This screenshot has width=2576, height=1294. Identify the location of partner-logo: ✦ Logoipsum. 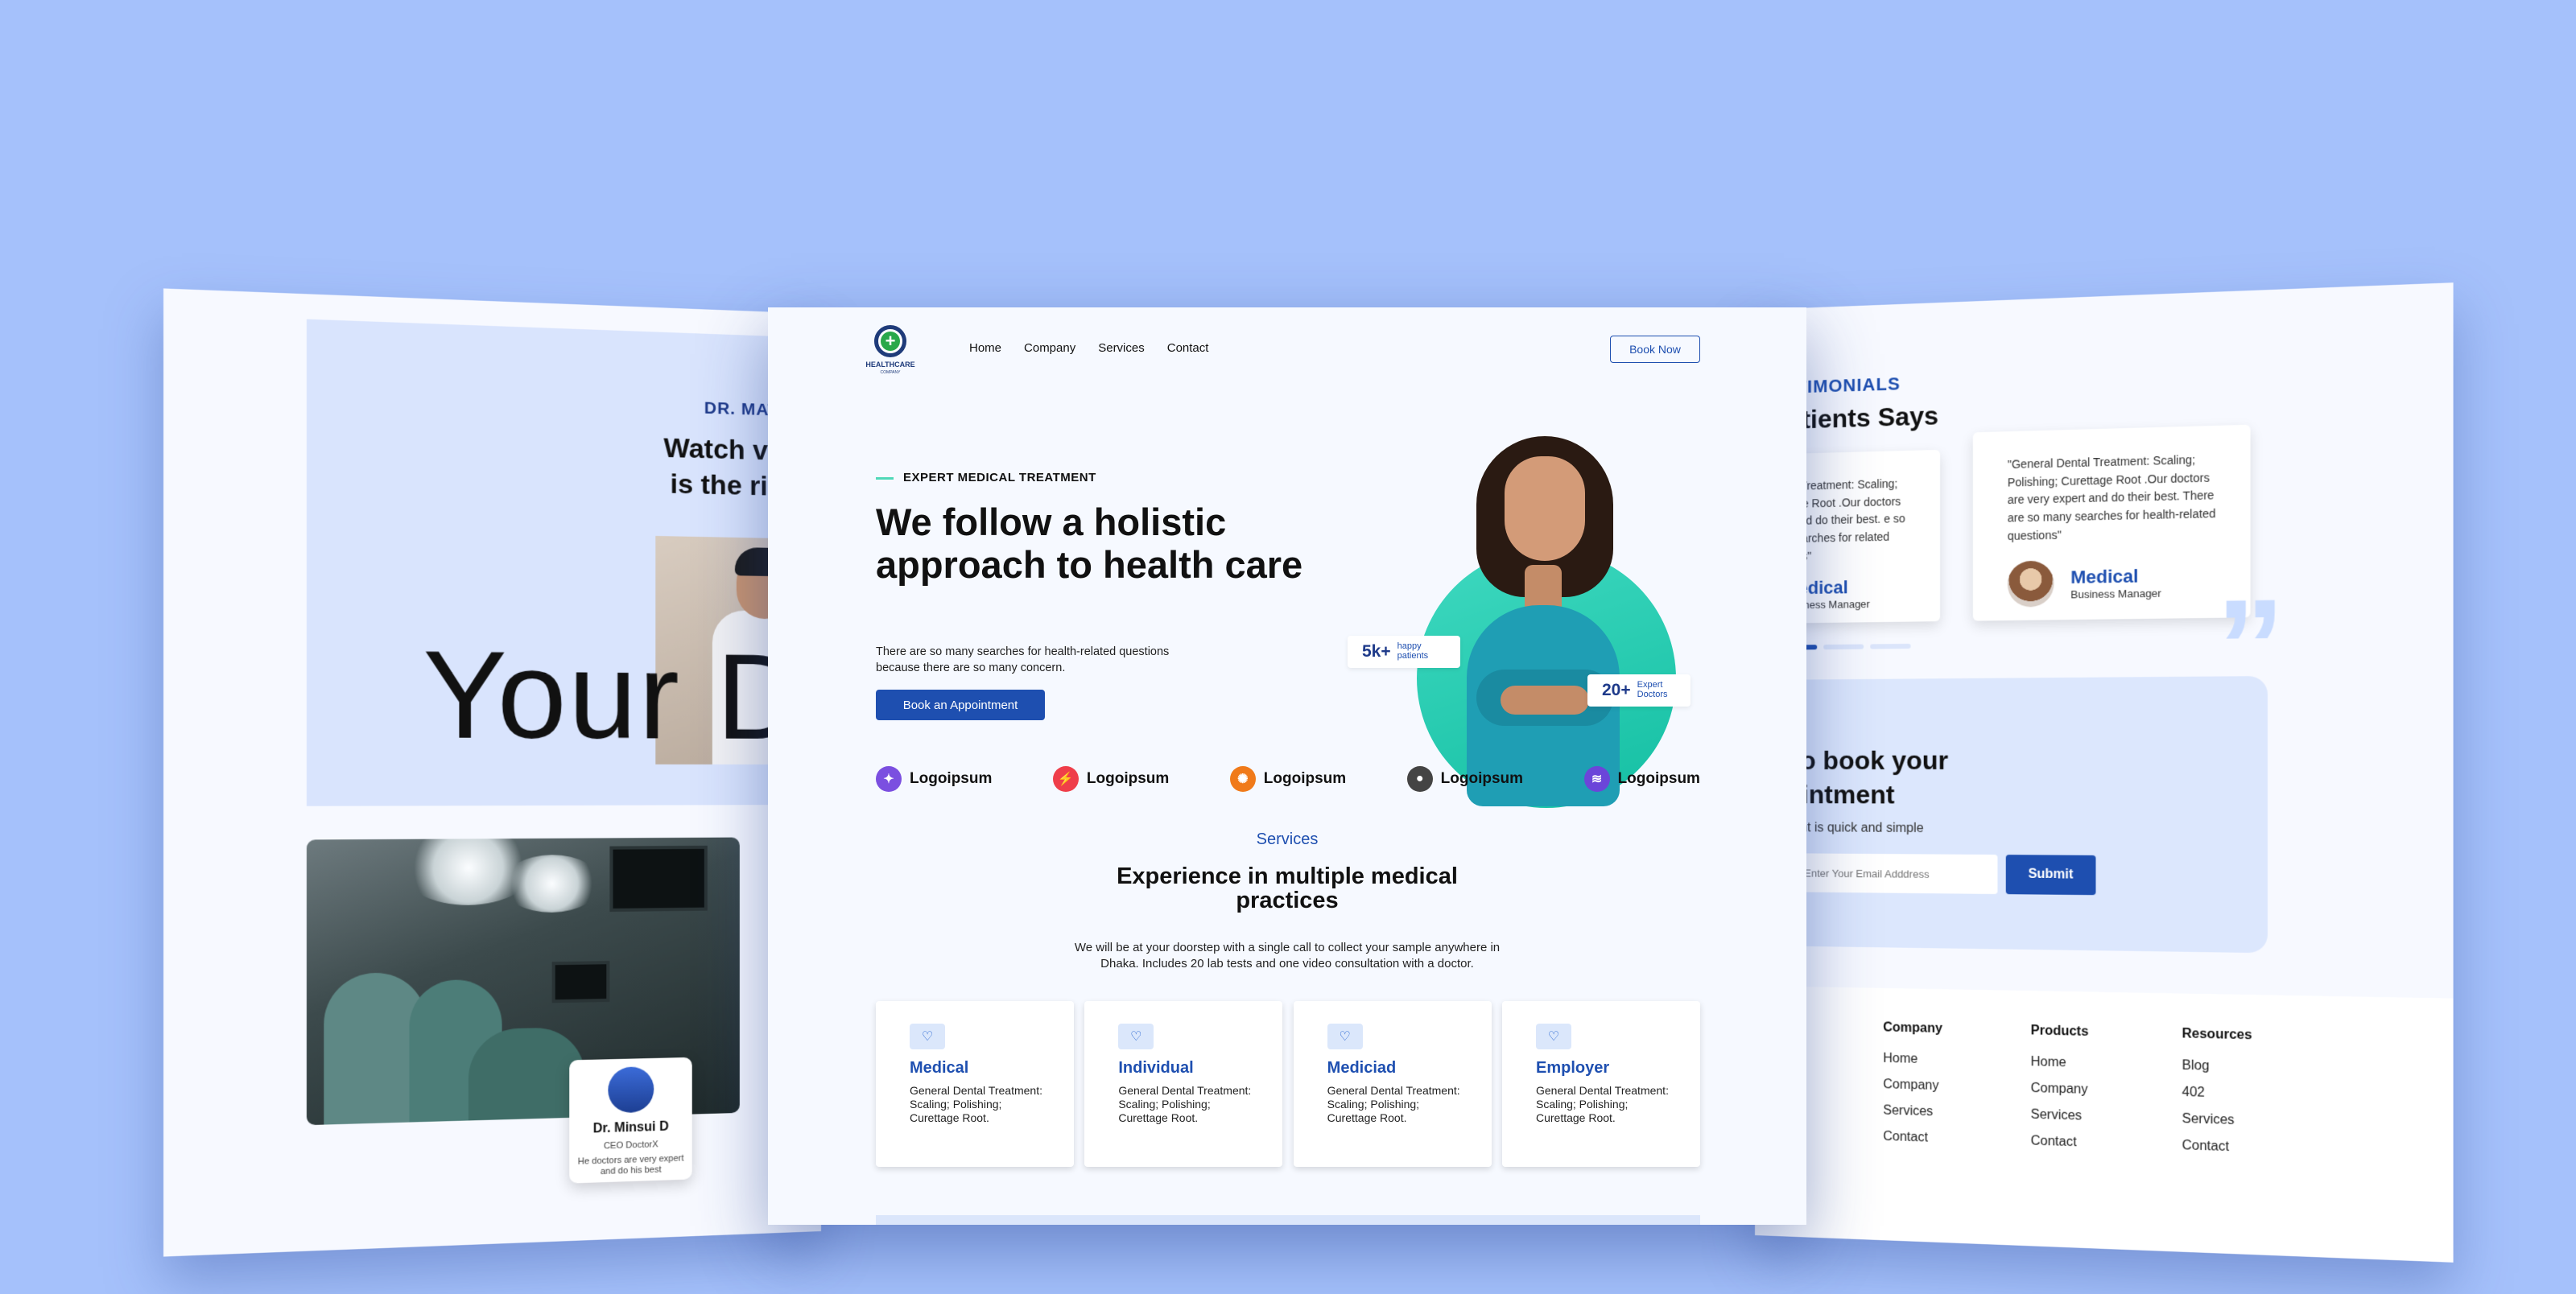
(934, 779).